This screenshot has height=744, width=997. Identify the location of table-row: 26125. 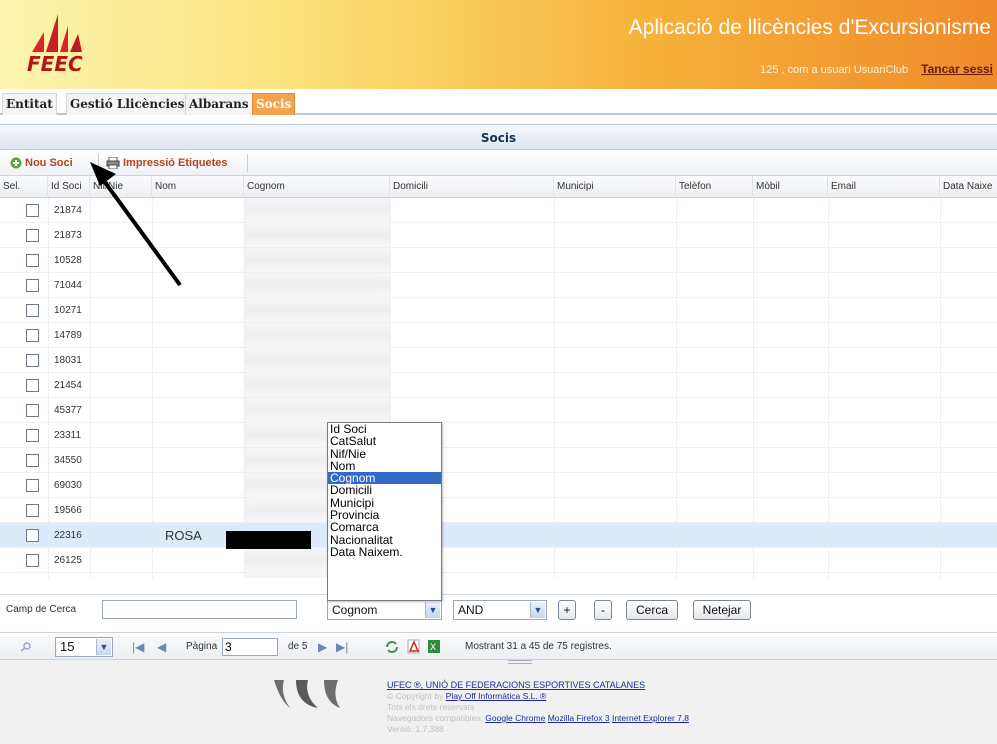
(498, 560).